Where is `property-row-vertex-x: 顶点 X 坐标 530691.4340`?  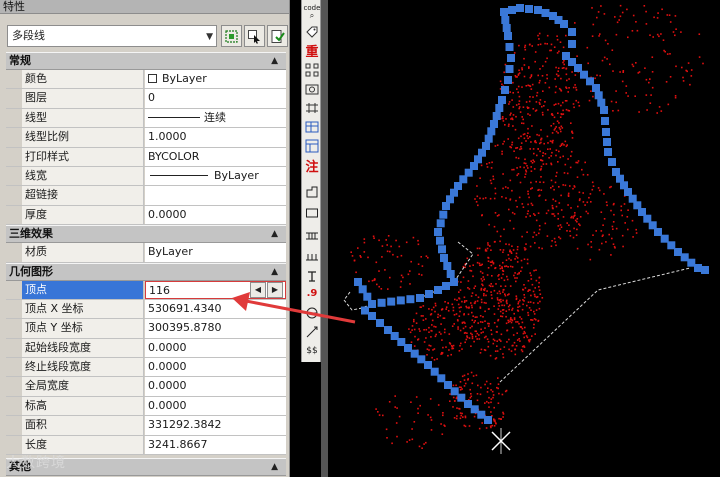
property-row-vertex-x: 顶点 X 坐标 530691.4340 is located at coordinates (146, 309).